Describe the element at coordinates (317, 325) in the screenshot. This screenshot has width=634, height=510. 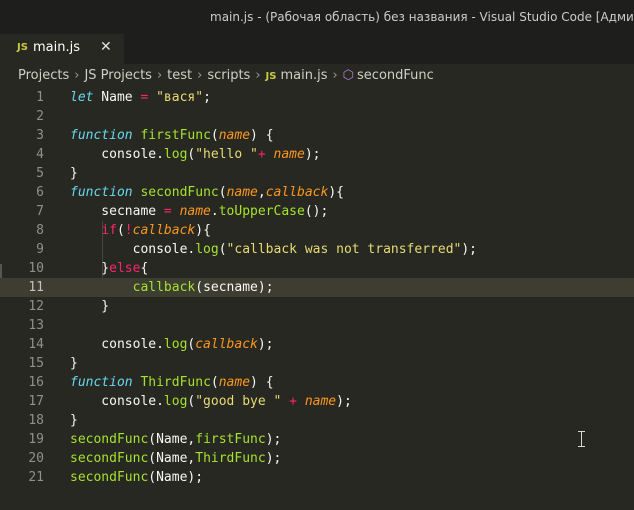
I see `code-line: 13` at that location.